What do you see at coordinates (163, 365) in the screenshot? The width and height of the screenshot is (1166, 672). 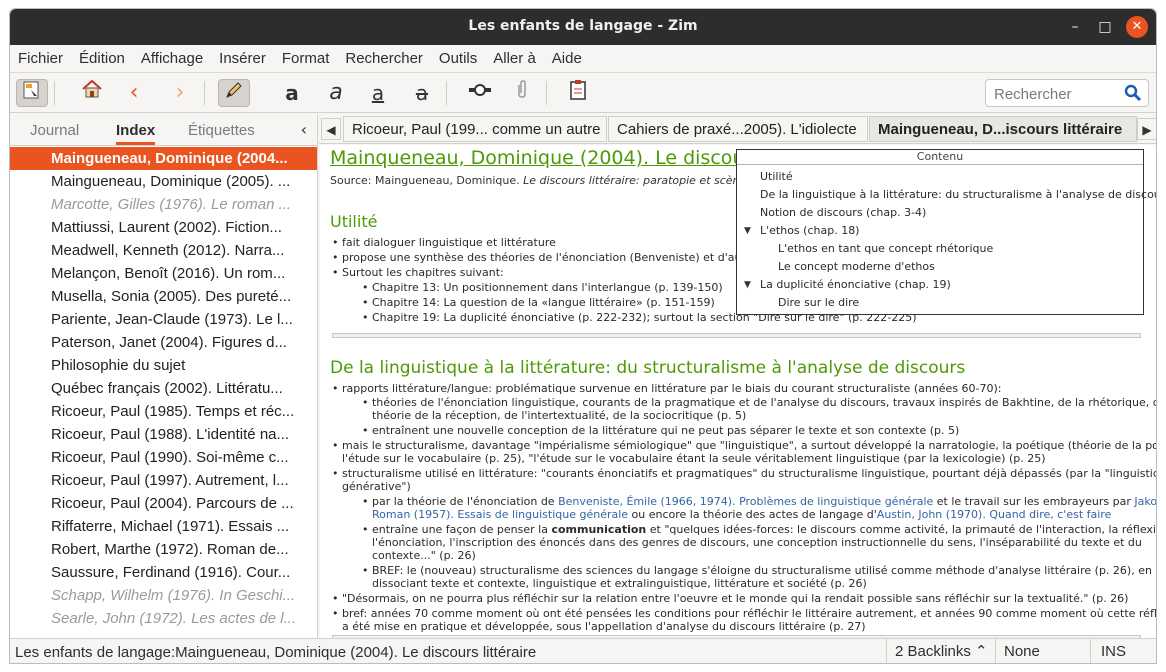 I see `index-item: Philosophie du sujet` at bounding box center [163, 365].